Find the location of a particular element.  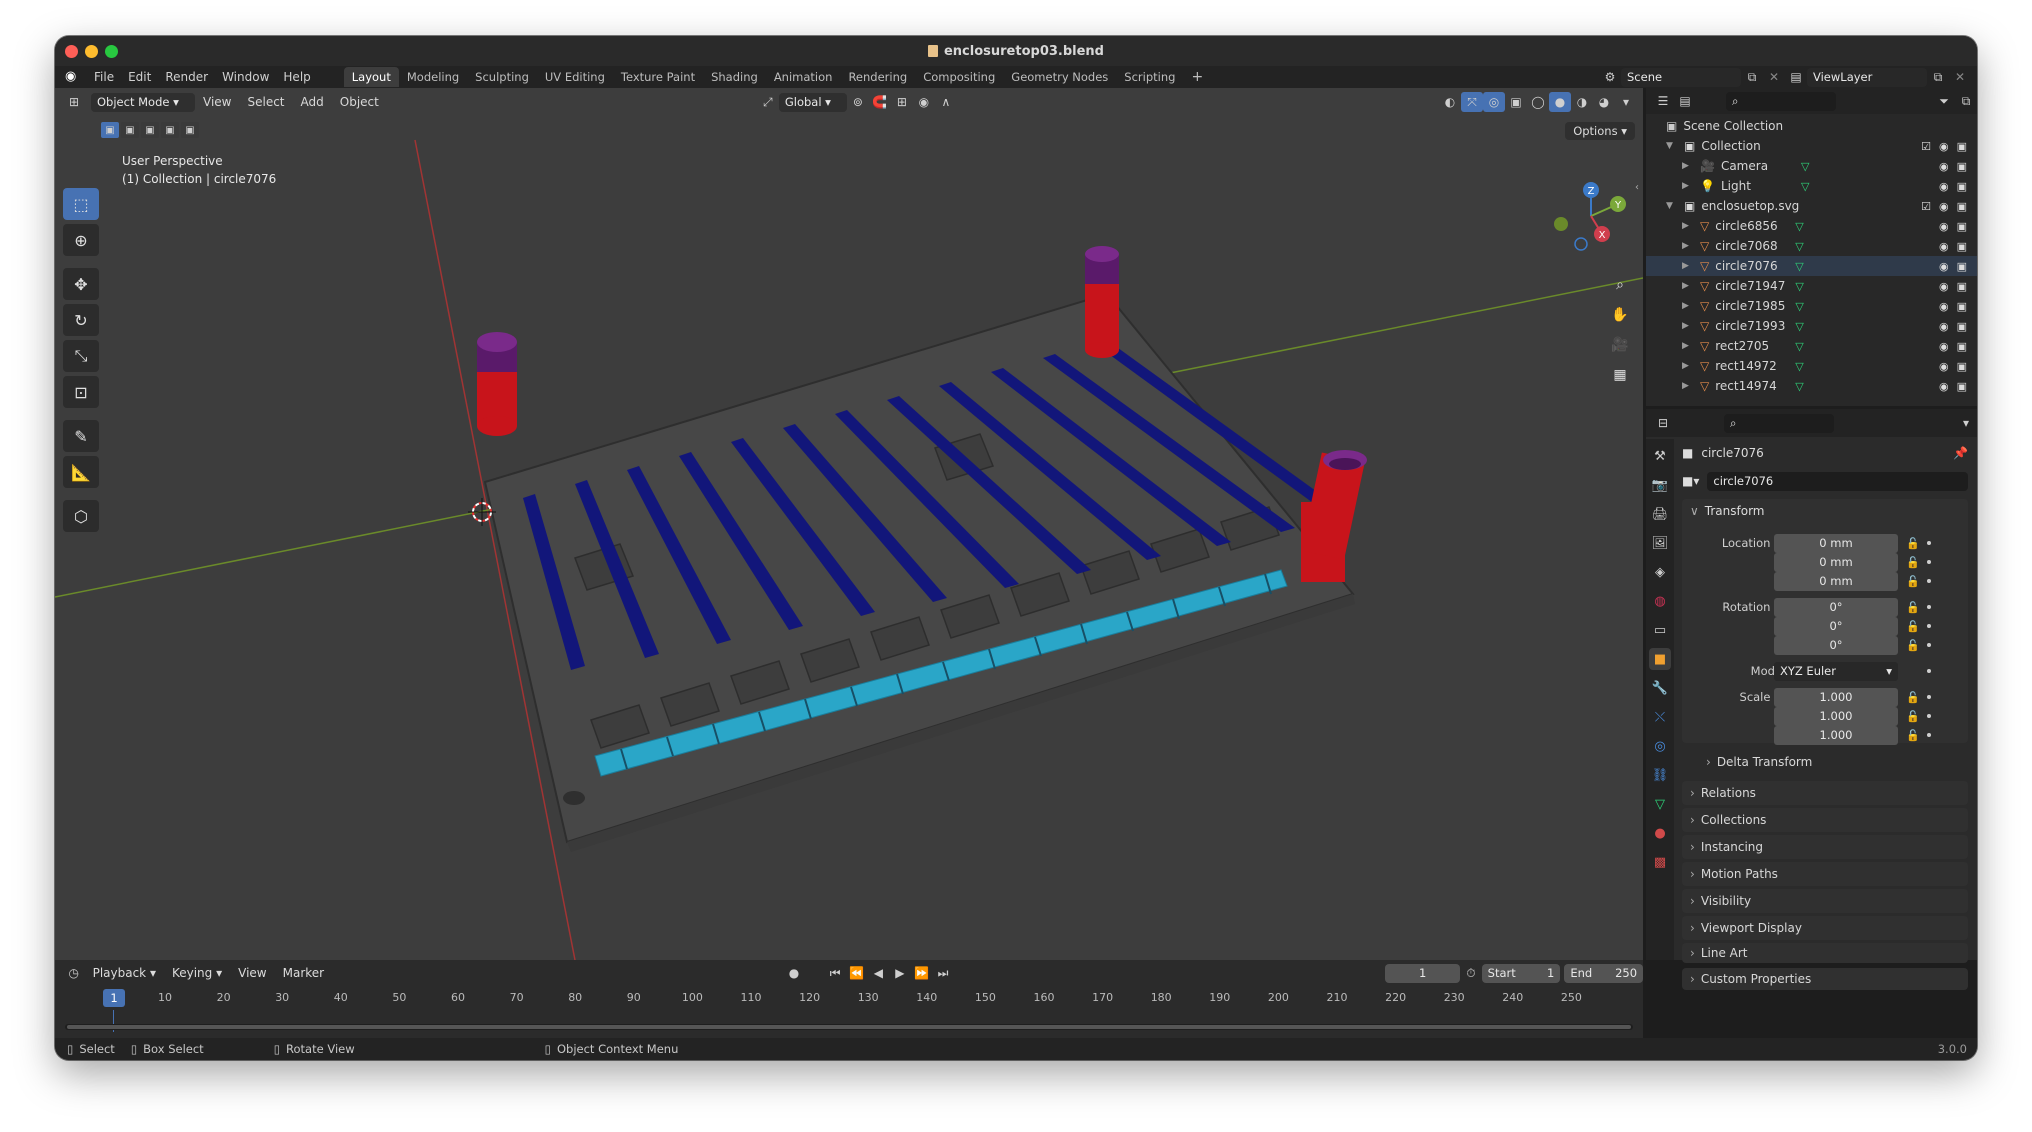

outliner-item: ▶ ▽ circle71985 ▽ ◉ ▣ is located at coordinates (1811, 306).